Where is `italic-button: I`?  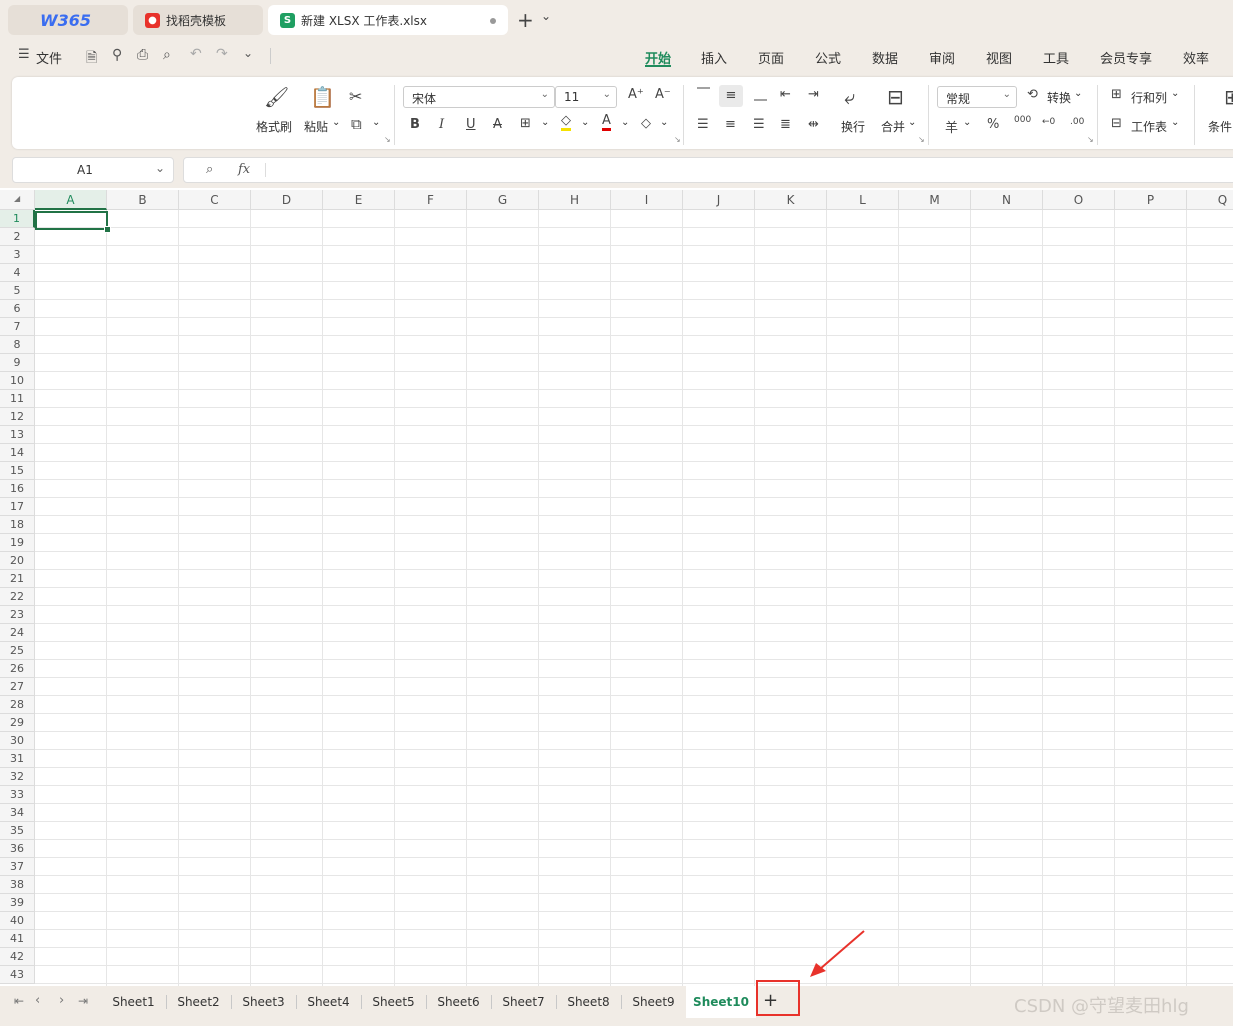
italic-button: I is located at coordinates (441, 124).